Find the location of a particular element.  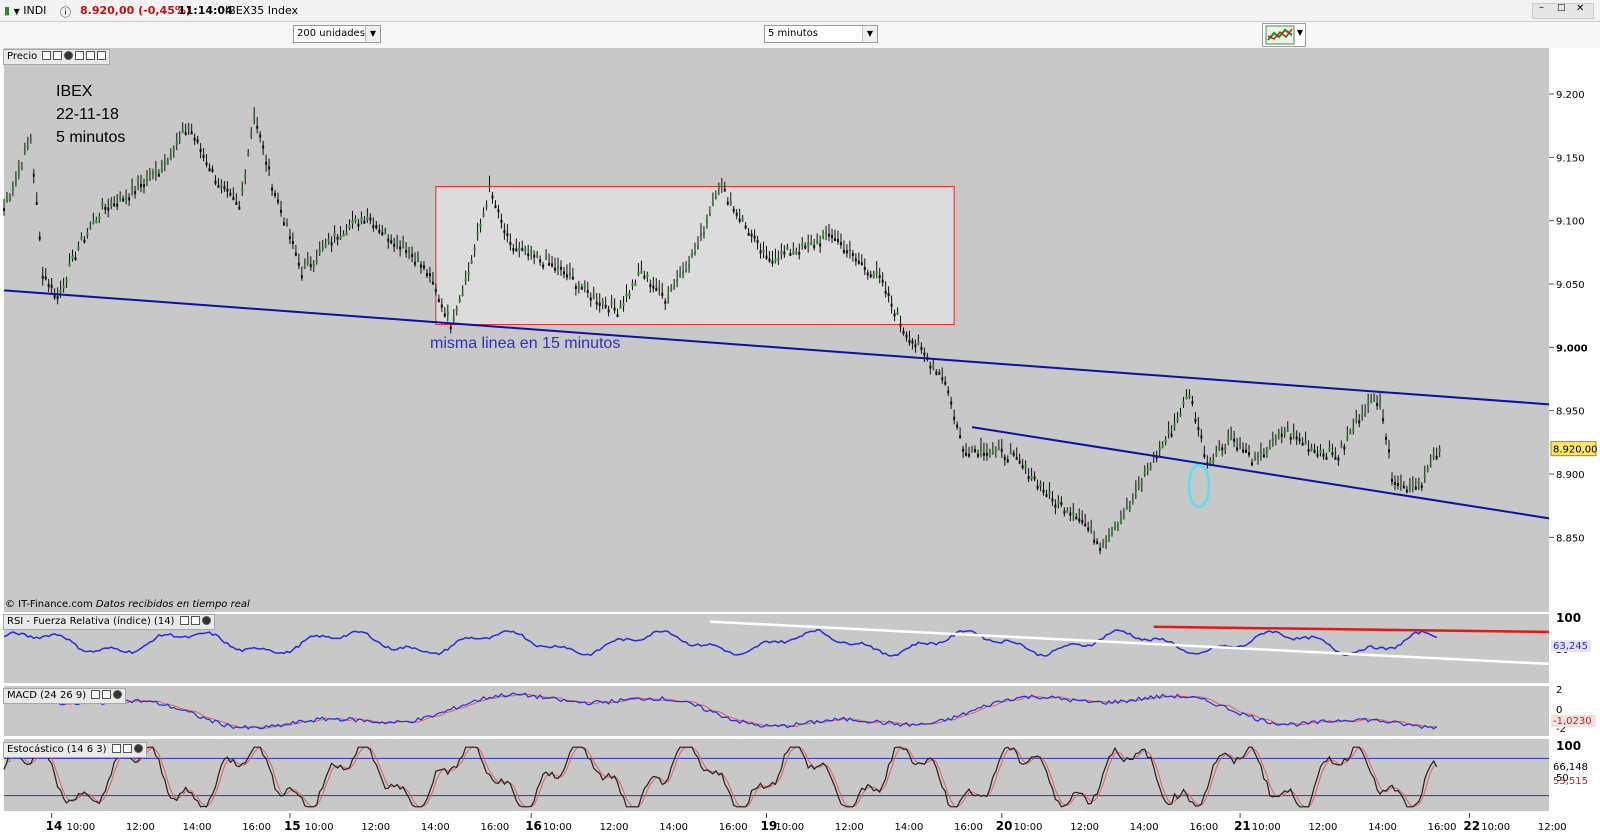

window-controls: – □ ✕ is located at coordinates (1563, 10).